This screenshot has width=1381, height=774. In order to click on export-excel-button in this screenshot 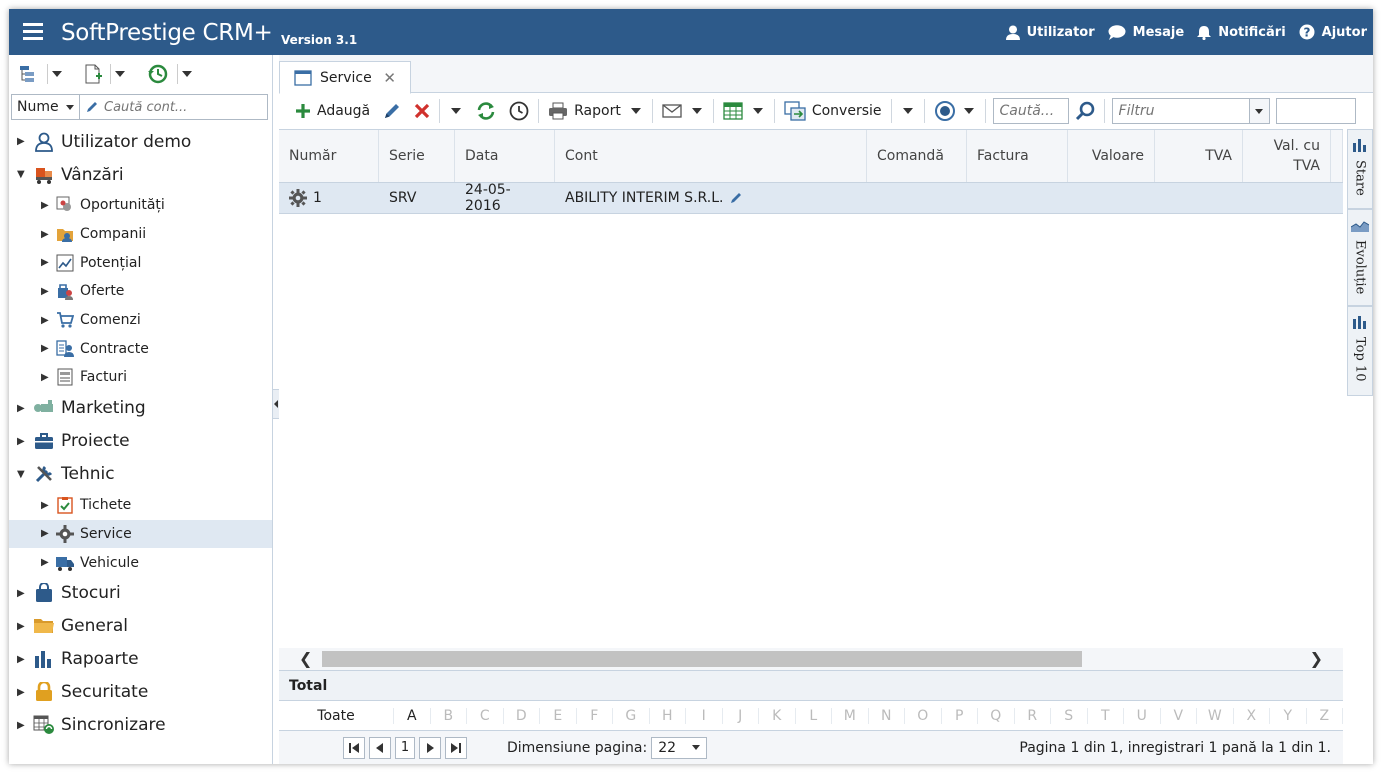, I will do `click(733, 111)`.